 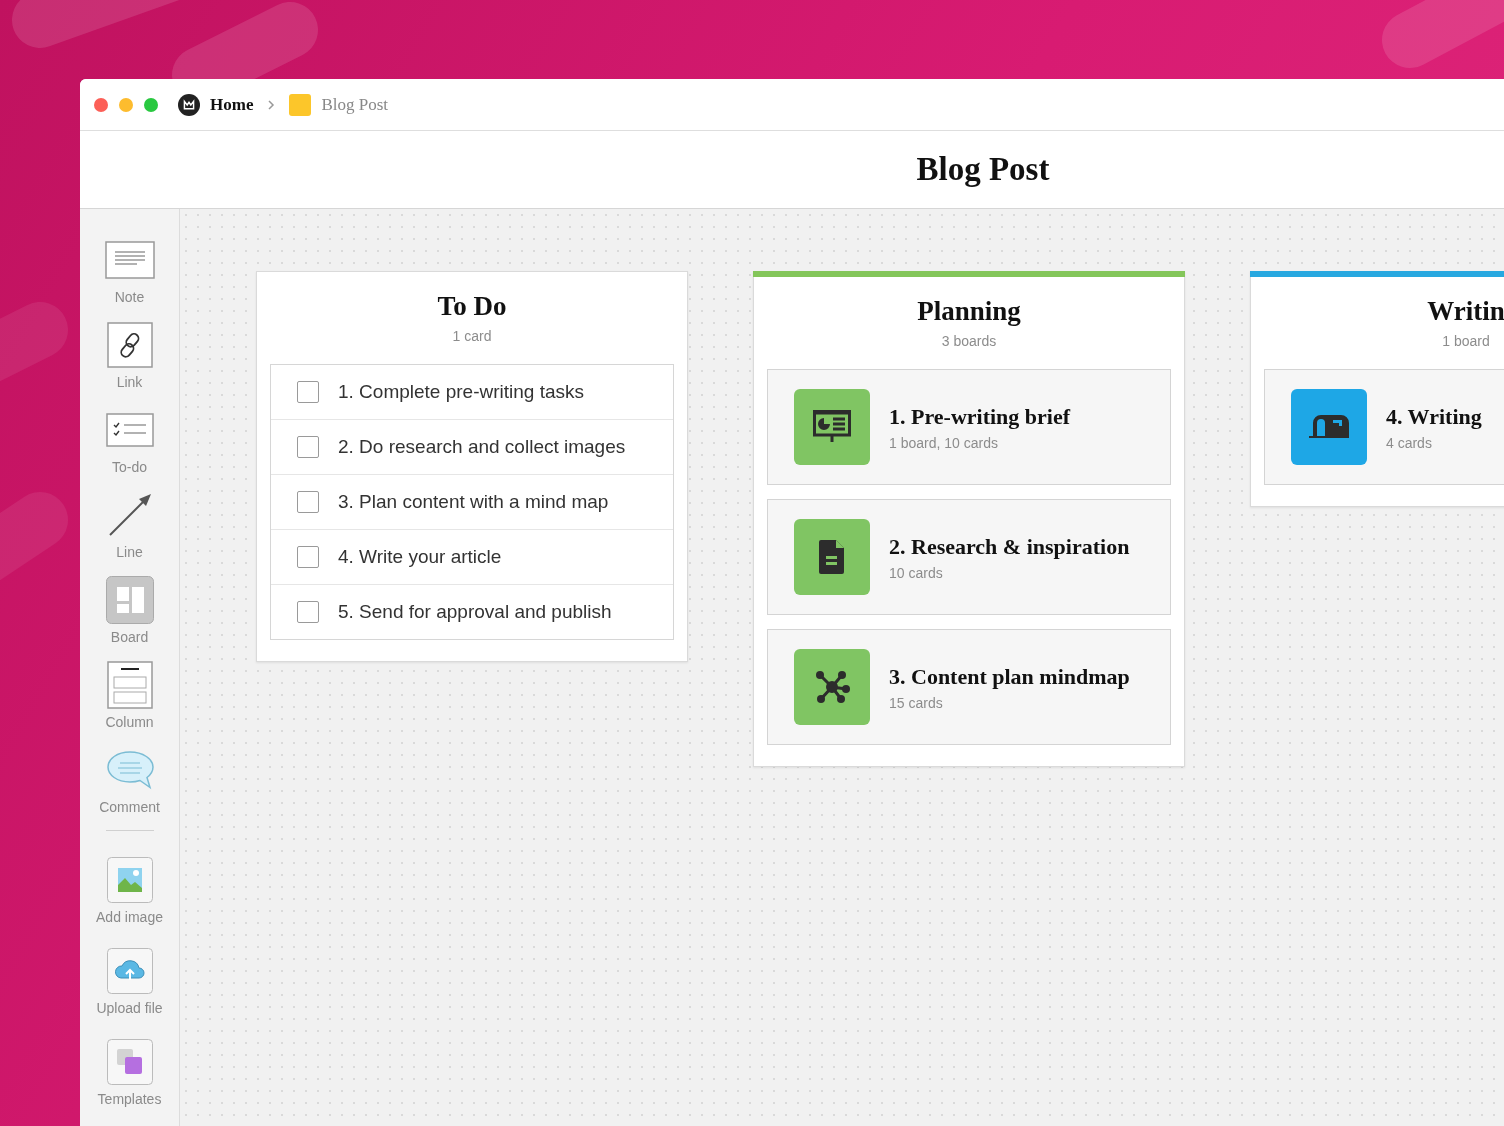 What do you see at coordinates (916, 702) in the screenshot?
I see `board-meta: 15 cards` at bounding box center [916, 702].